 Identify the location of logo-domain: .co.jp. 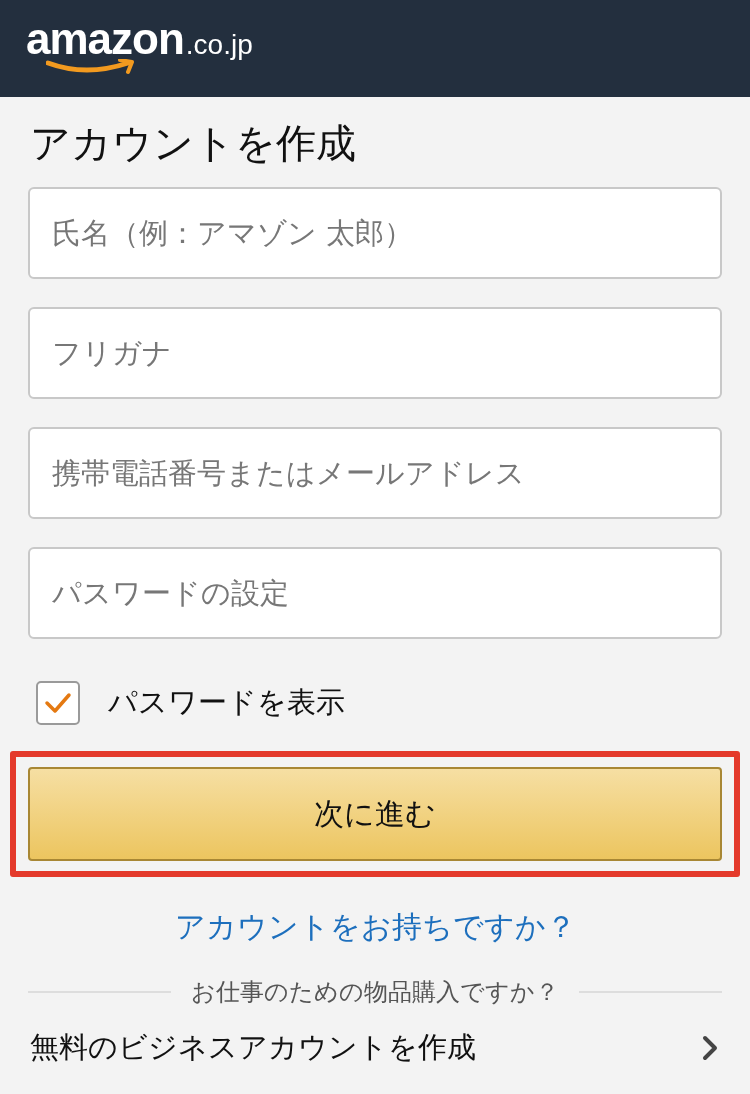
(219, 44).